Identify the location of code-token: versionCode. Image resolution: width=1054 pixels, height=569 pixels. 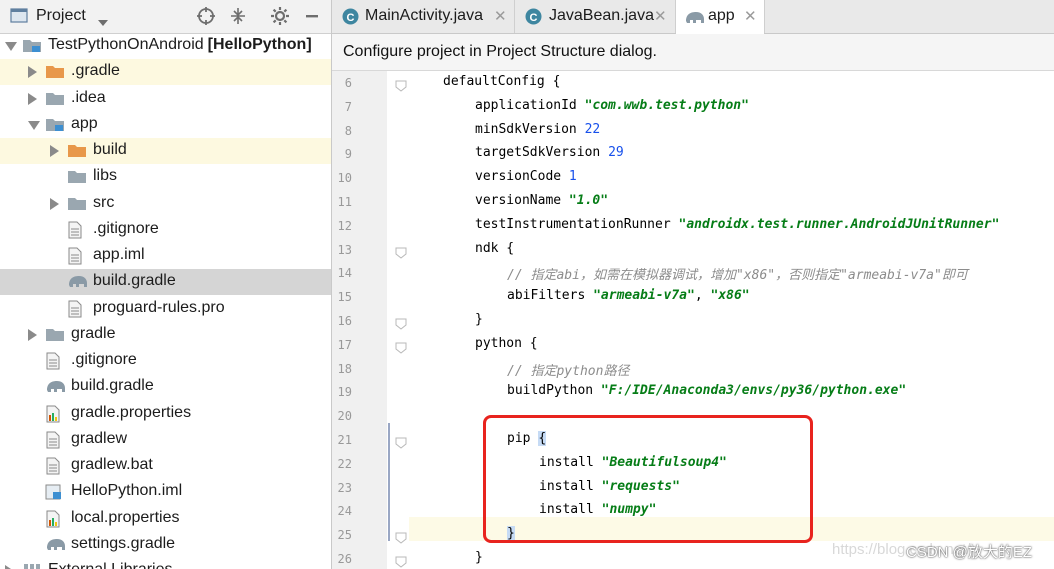
(522, 177).